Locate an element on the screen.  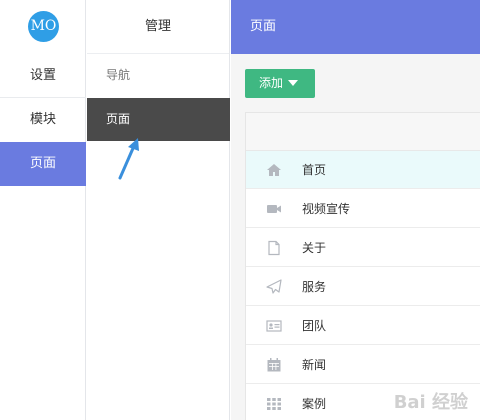
file-icon is located at coordinates (274, 248).